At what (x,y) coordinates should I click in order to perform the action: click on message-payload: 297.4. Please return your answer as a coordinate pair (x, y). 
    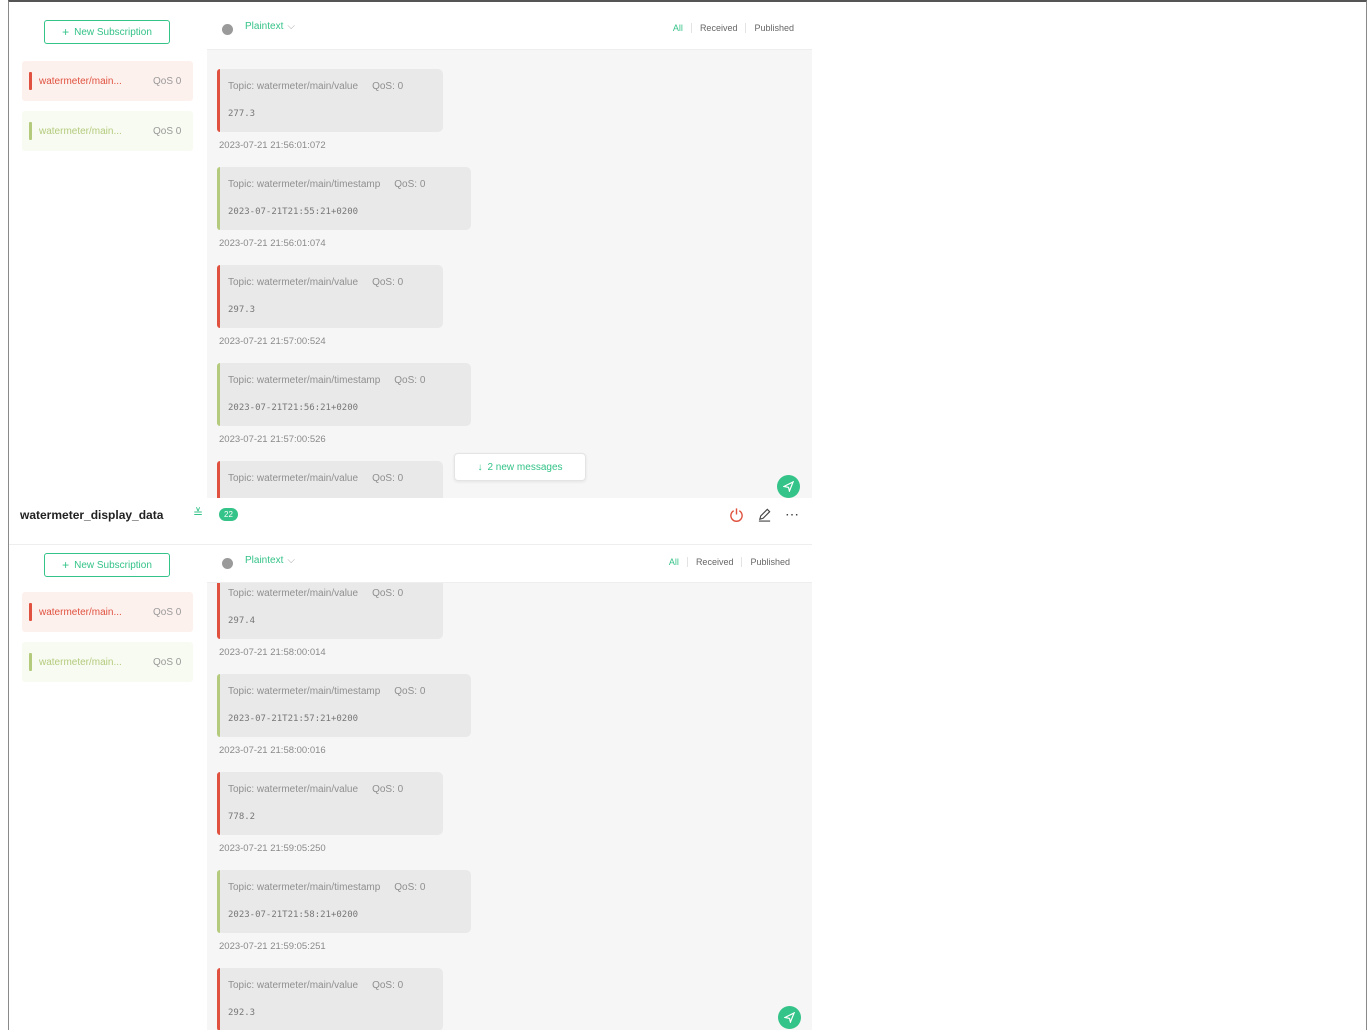
    Looking at the image, I should click on (242, 621).